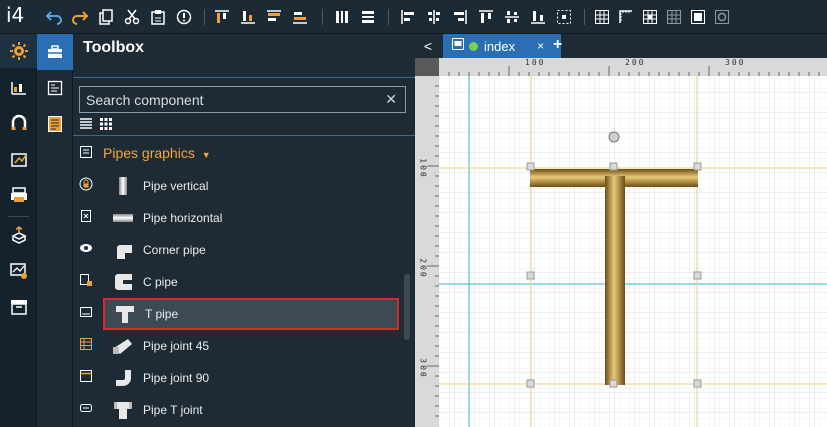  I want to click on category-panel-icon, so click(86, 312).